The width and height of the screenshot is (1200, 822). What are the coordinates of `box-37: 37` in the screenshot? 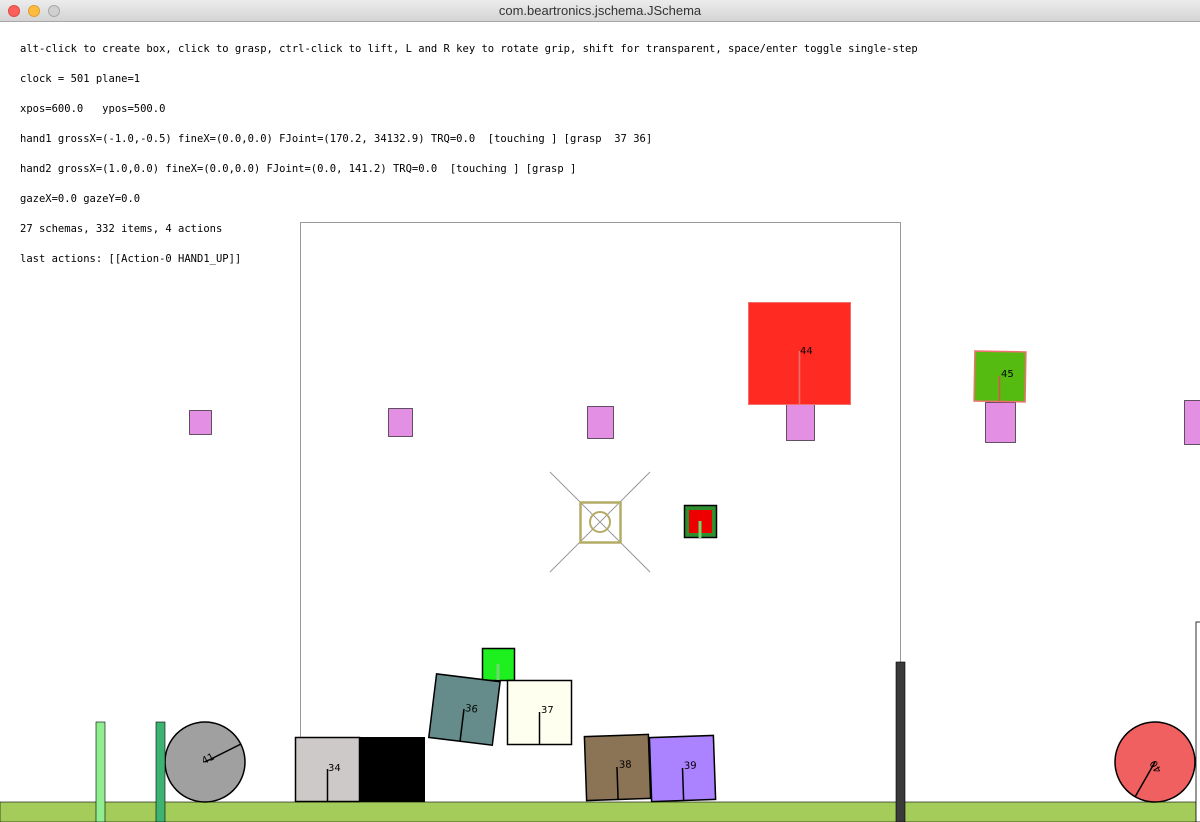 It's located at (539, 712).